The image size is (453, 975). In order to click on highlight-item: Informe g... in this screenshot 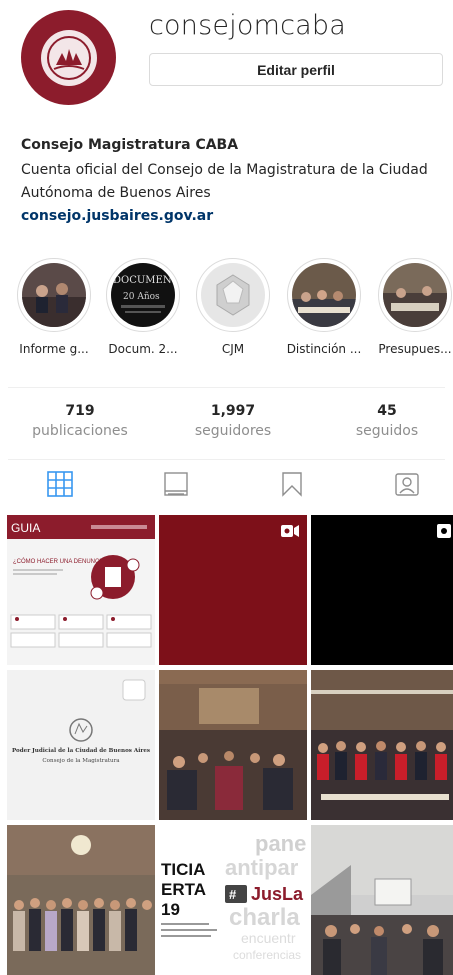, I will do `click(54, 307)`.